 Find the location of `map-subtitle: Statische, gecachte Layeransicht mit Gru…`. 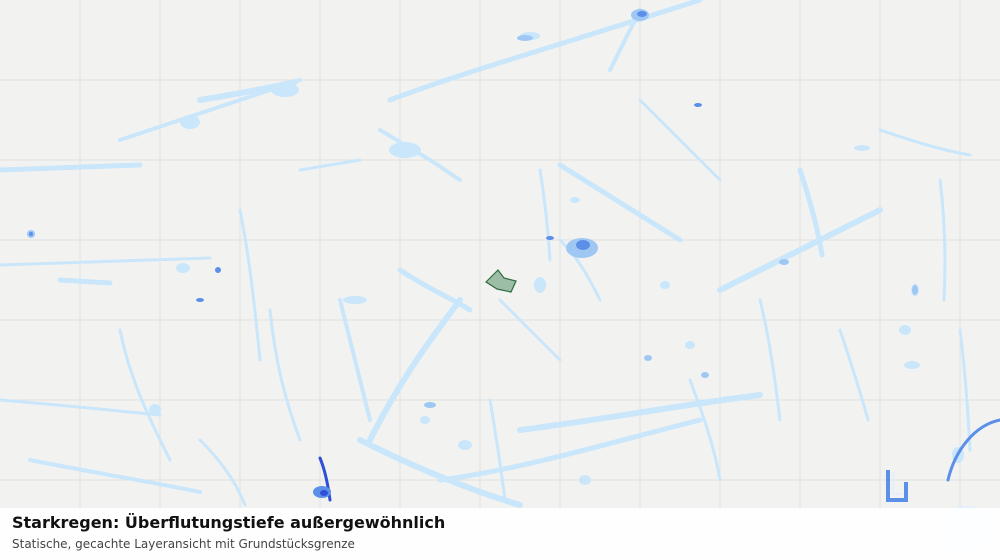

map-subtitle: Statische, gecachte Layeransicht mit Gru… is located at coordinates (183, 544).